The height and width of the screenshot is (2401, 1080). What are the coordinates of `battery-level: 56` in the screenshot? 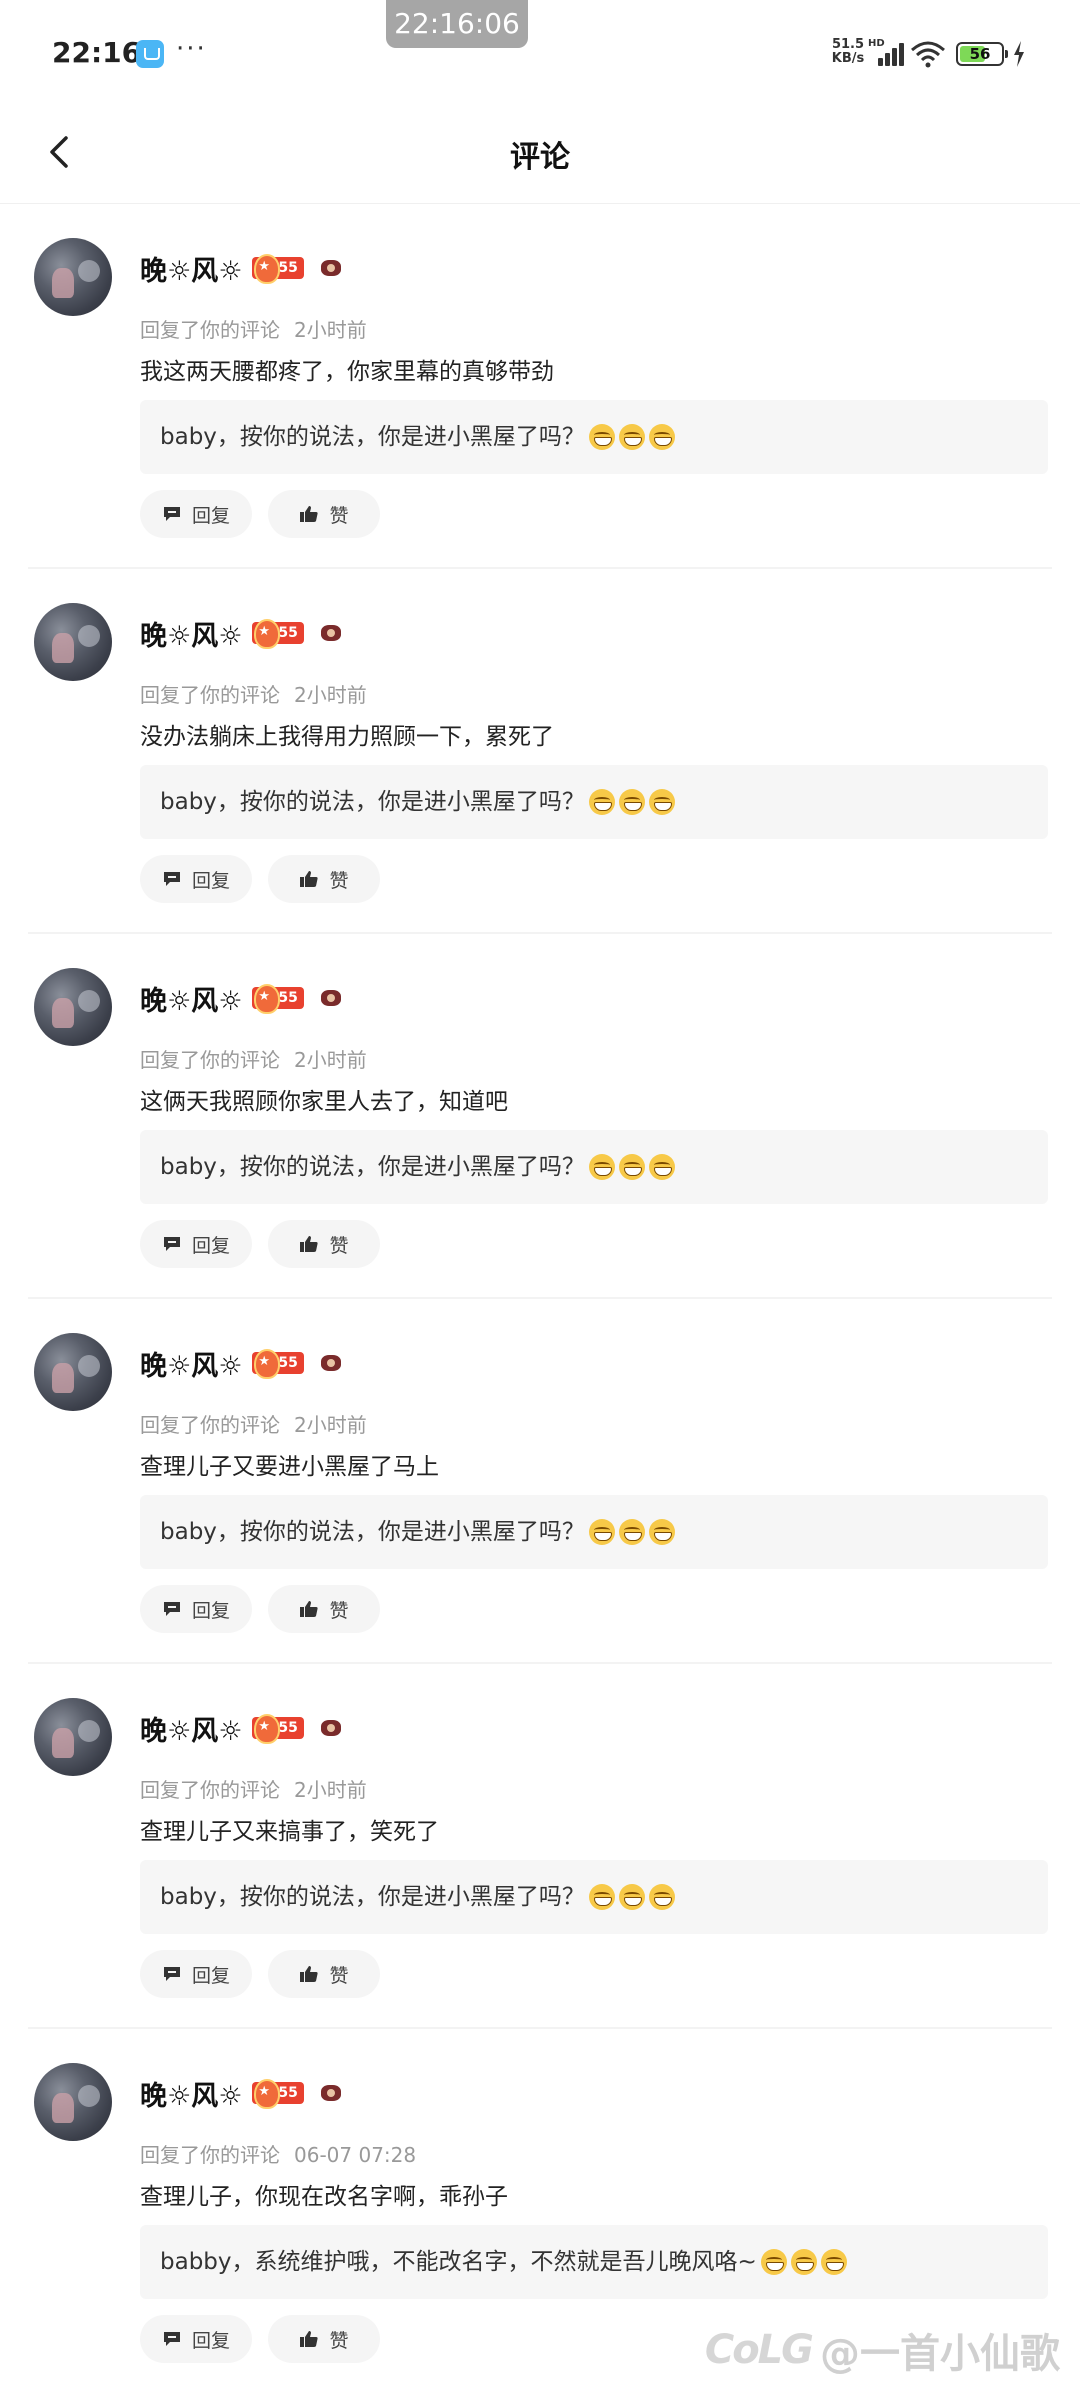 It's located at (980, 54).